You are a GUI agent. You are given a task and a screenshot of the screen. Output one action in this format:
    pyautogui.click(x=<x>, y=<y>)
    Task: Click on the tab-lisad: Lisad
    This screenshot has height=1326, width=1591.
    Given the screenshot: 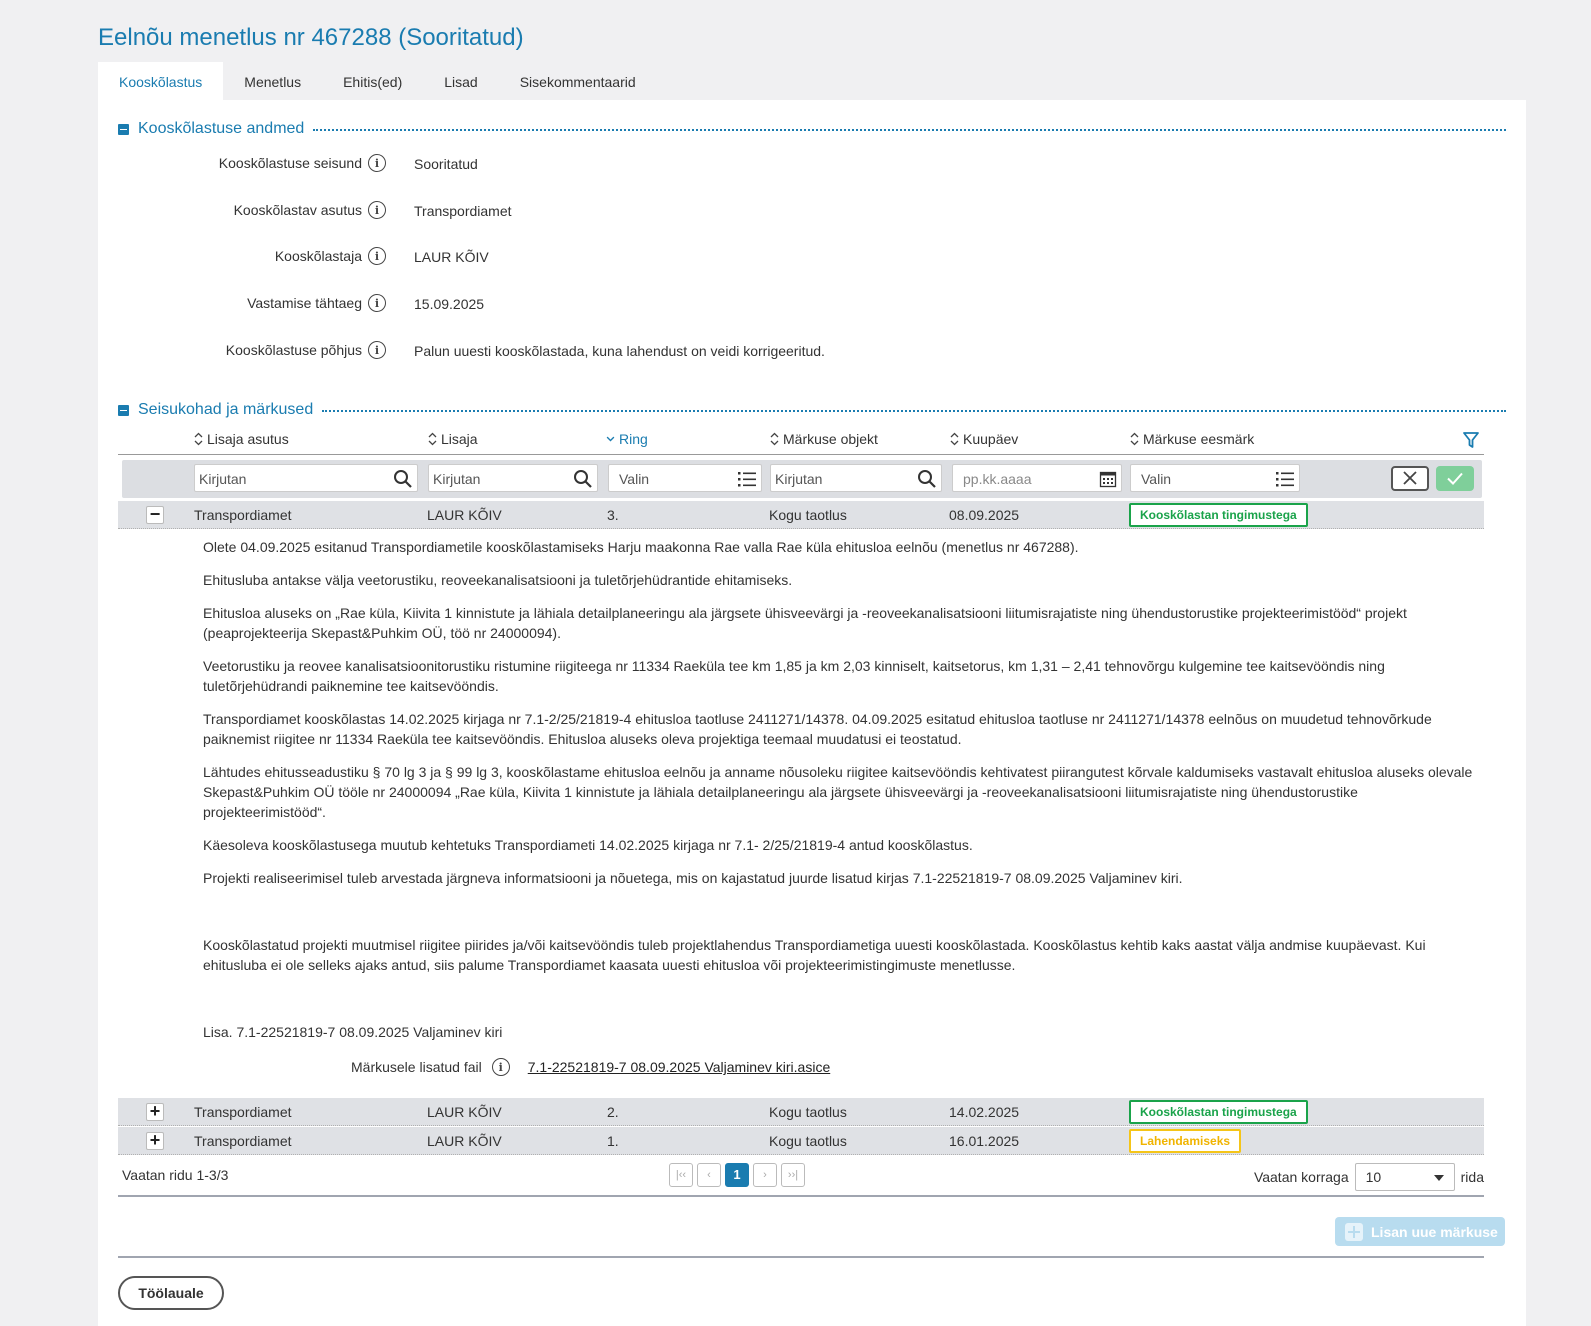 What is the action you would take?
    pyautogui.click(x=460, y=82)
    